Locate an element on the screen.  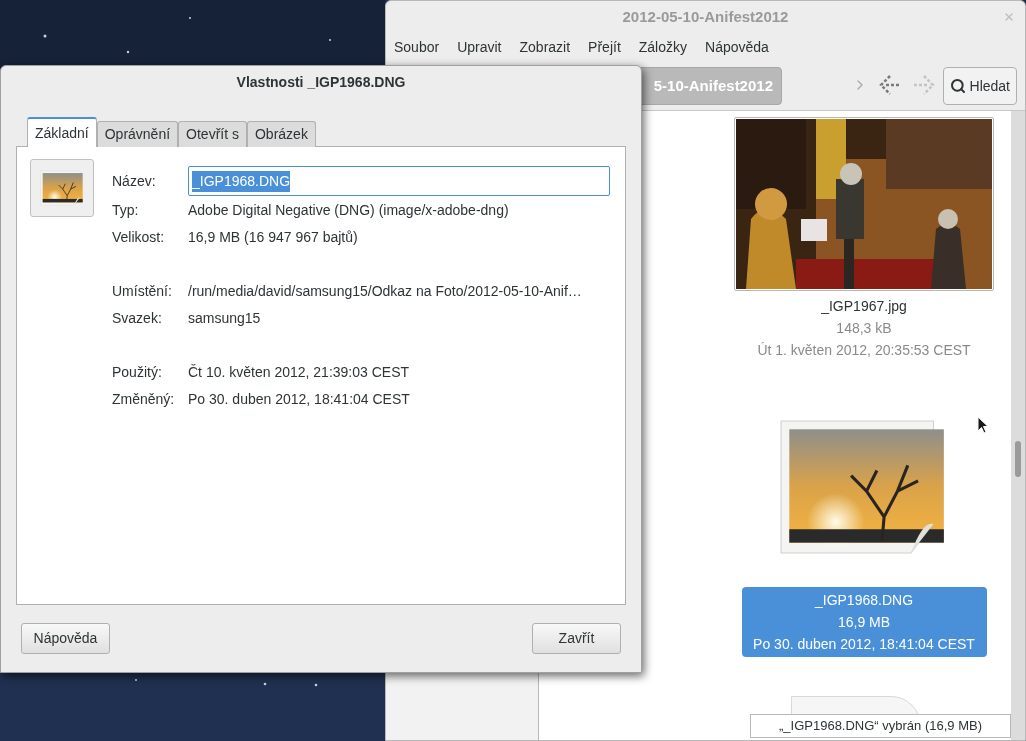
tab: Oprávnění is located at coordinates (137, 134).